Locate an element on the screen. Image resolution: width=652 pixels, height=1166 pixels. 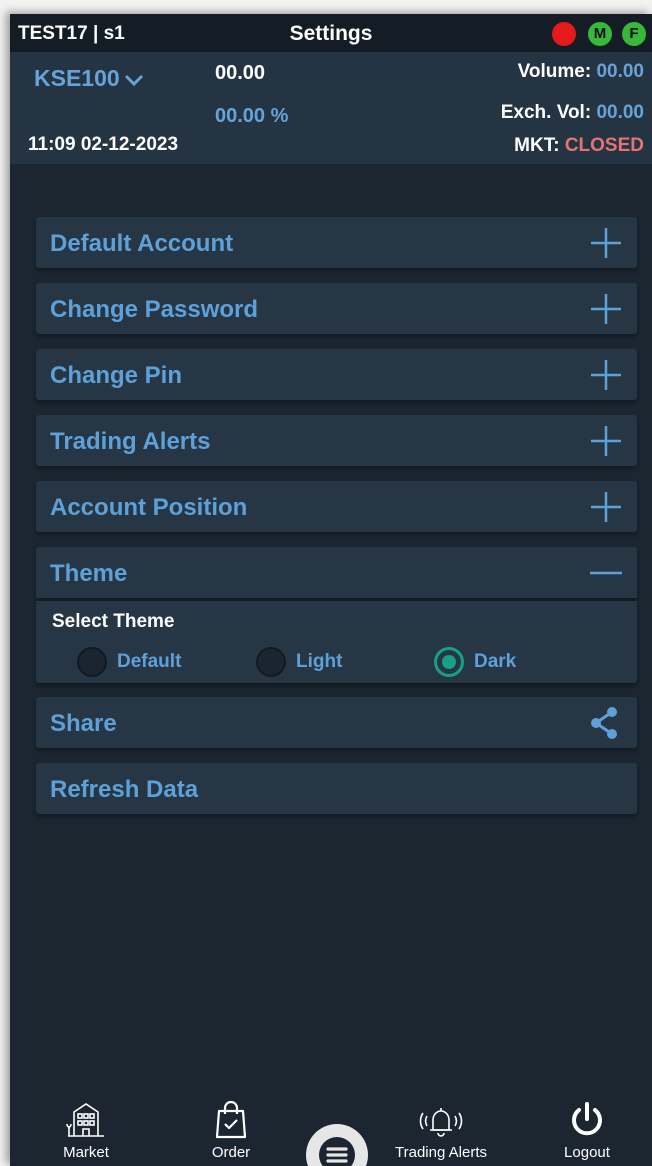
nav-order: Order is located at coordinates (231, 1133).